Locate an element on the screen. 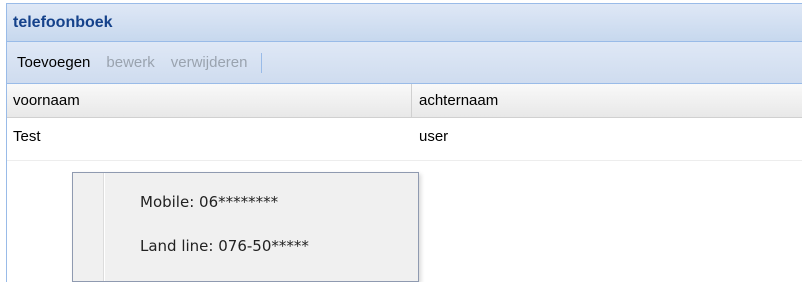  menu-item-landline: Land line: 076-50***** is located at coordinates (224, 246).